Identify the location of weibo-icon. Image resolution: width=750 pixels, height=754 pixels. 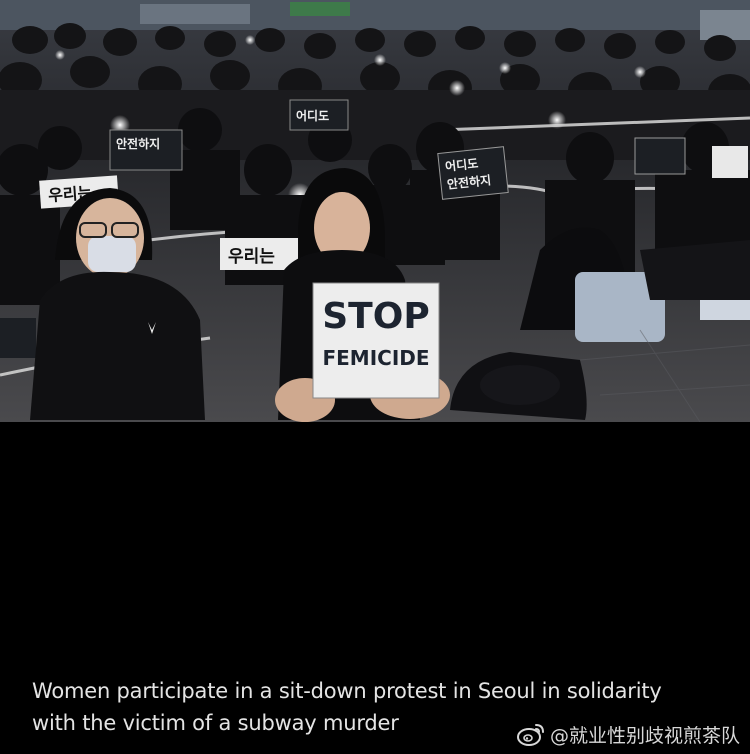
(530, 735).